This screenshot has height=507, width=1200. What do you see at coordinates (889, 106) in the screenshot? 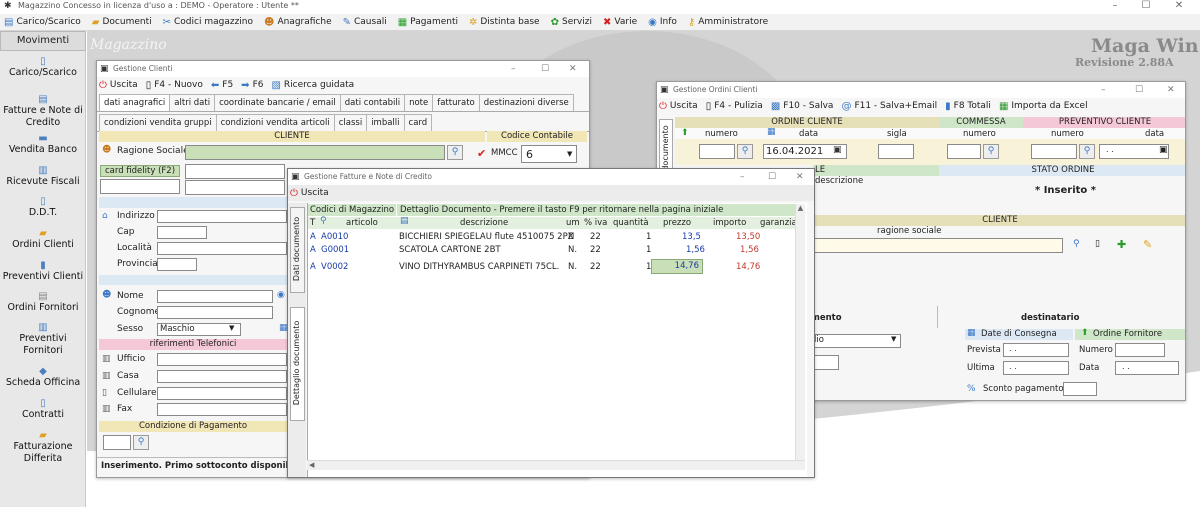
I see `salva-email-button: @ F11 - Salva+Email` at bounding box center [889, 106].